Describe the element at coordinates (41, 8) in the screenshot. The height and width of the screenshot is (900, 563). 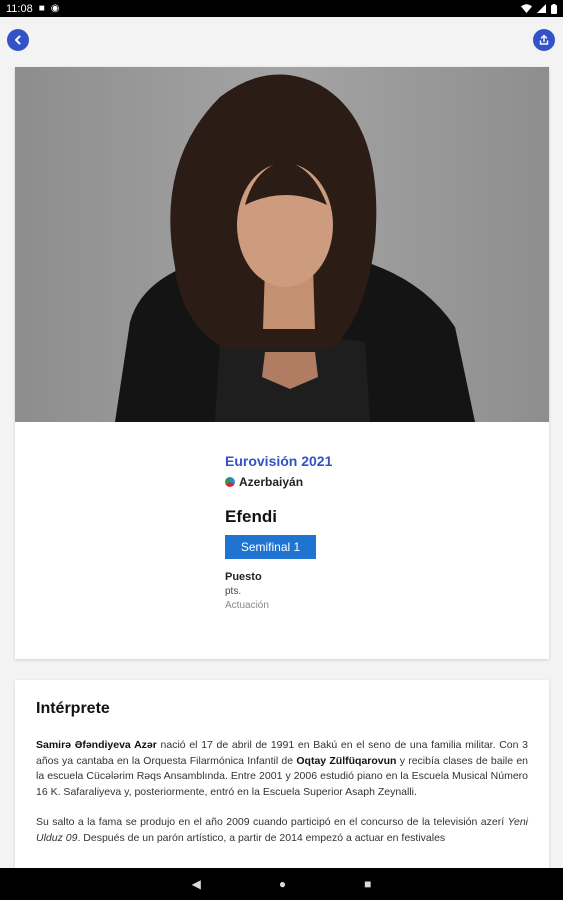
I see `notification-icon: ■` at that location.